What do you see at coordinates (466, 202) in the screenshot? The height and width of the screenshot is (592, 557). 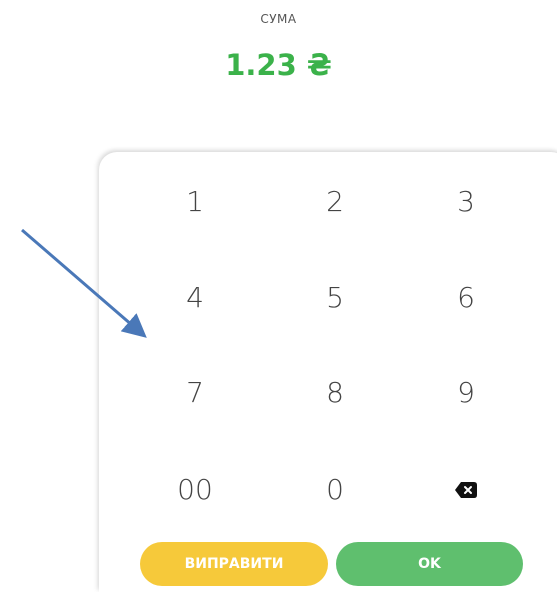 I see `key-3: 3` at bounding box center [466, 202].